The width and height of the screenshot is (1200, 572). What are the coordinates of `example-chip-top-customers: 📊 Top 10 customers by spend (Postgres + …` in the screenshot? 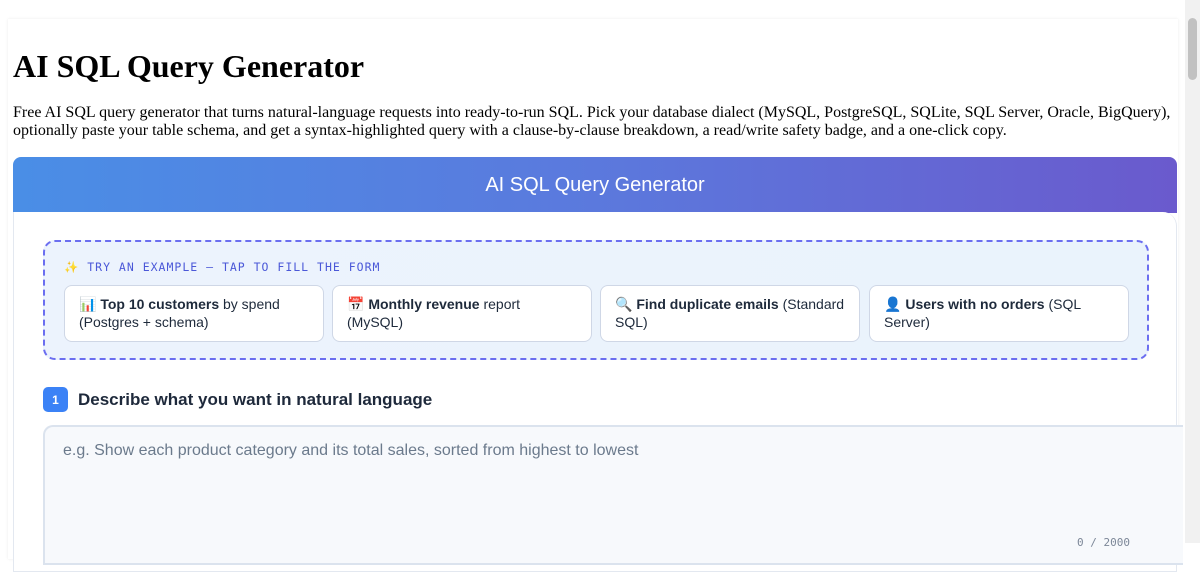 It's located at (194, 313).